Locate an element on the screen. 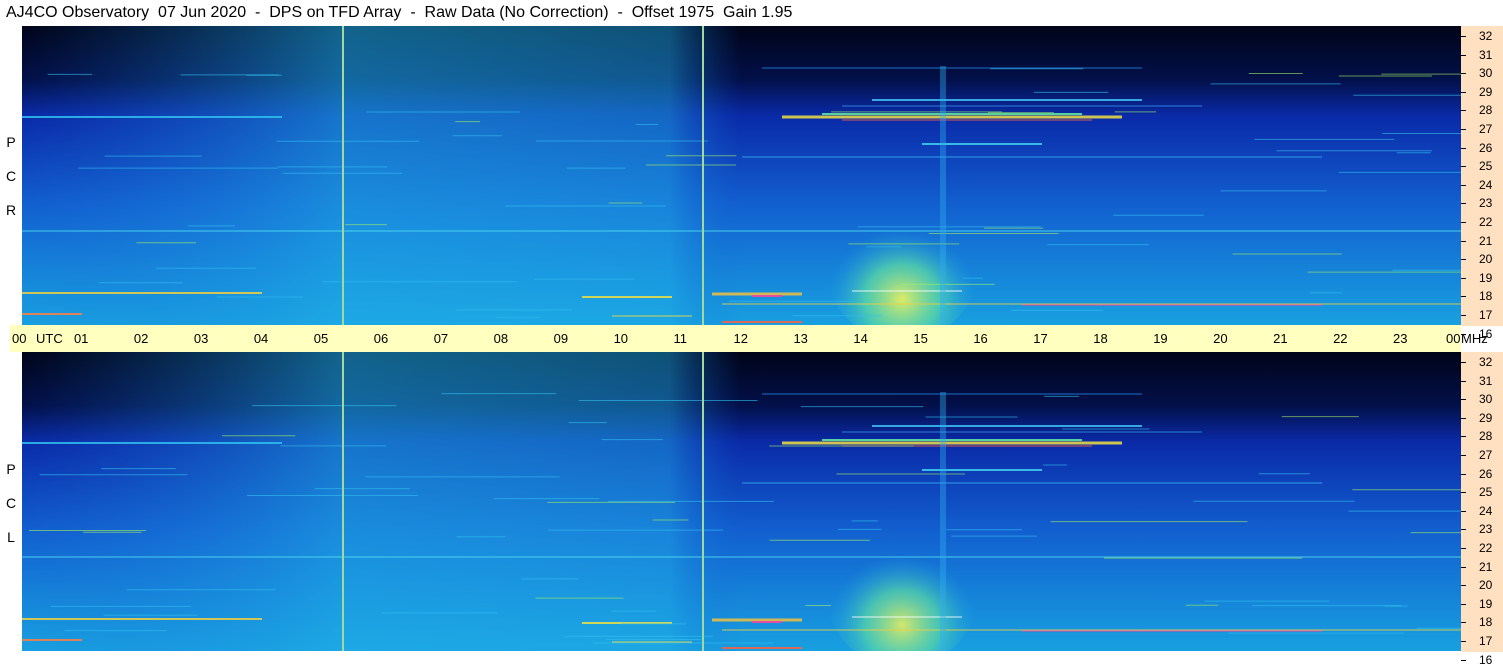 This screenshot has height=672, width=1503. lcp-polarization-label: P C L is located at coordinates (11, 503).